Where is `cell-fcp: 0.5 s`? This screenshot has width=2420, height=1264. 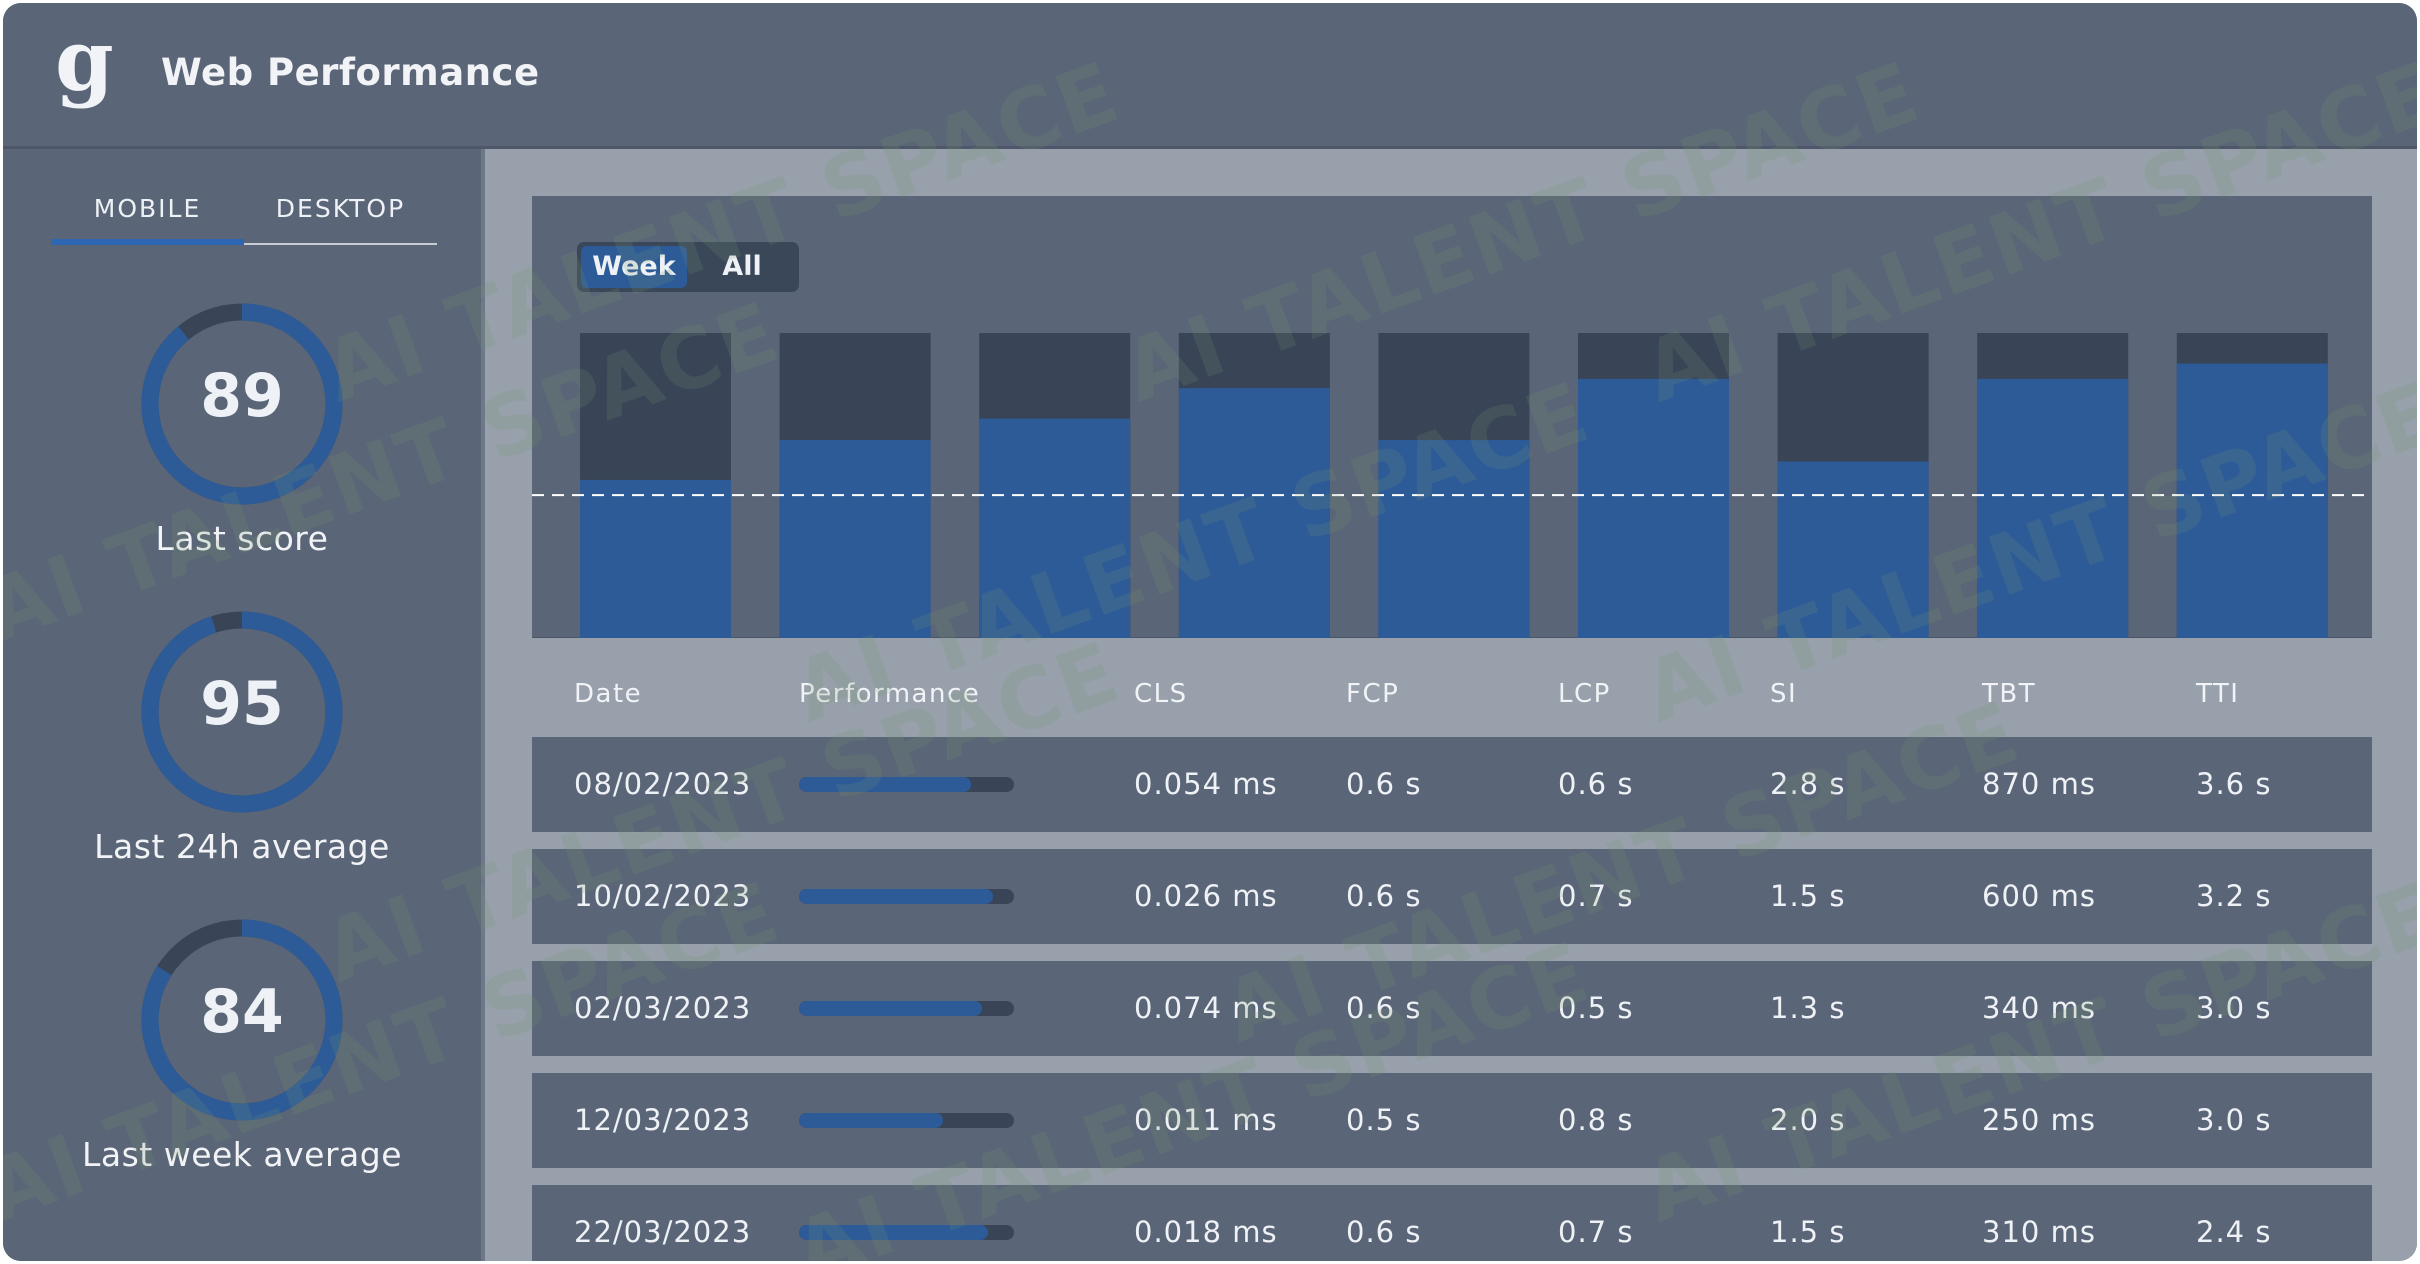
cell-fcp: 0.5 s is located at coordinates (1384, 1120).